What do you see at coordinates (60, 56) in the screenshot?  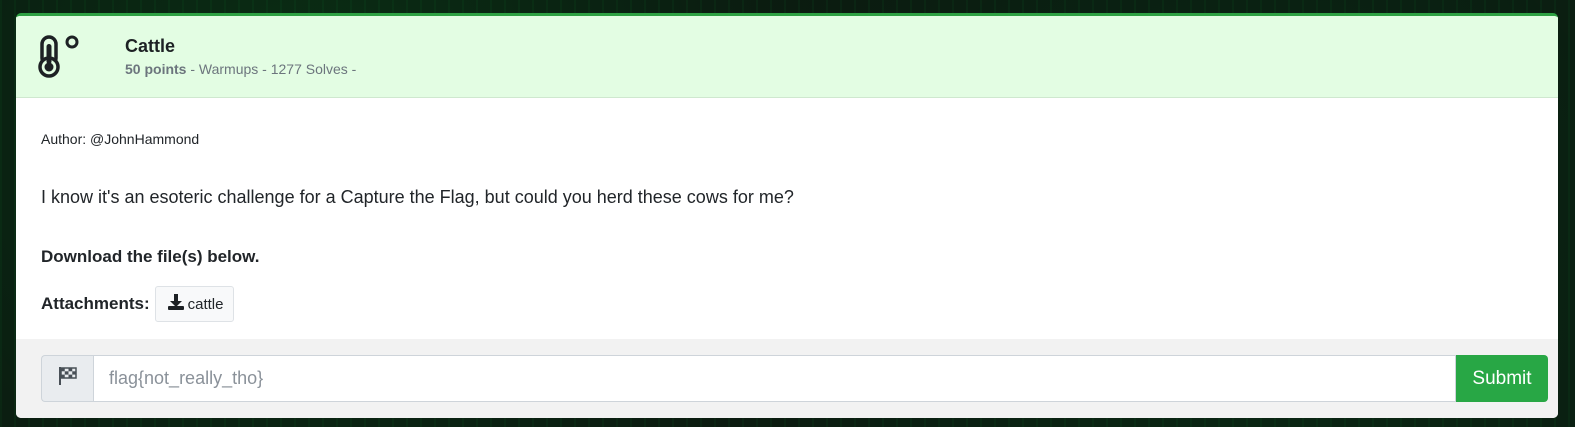 I see `thermometer-degree-icon` at bounding box center [60, 56].